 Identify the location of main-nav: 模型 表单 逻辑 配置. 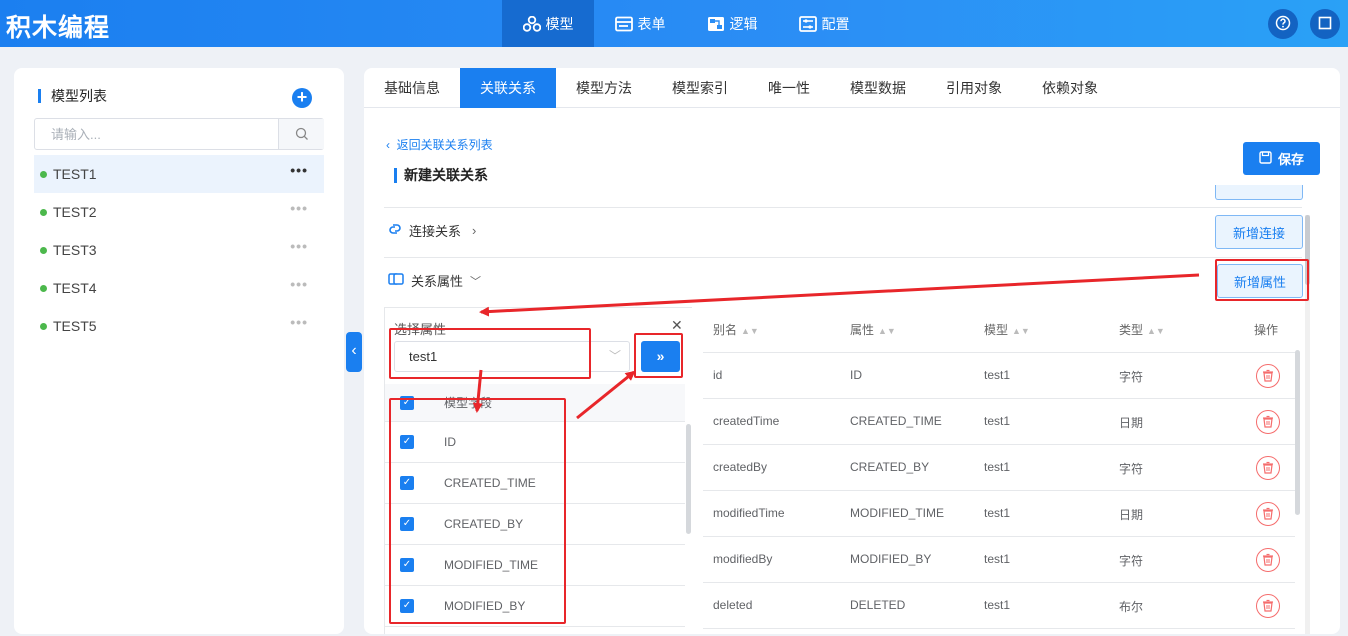
(686, 23).